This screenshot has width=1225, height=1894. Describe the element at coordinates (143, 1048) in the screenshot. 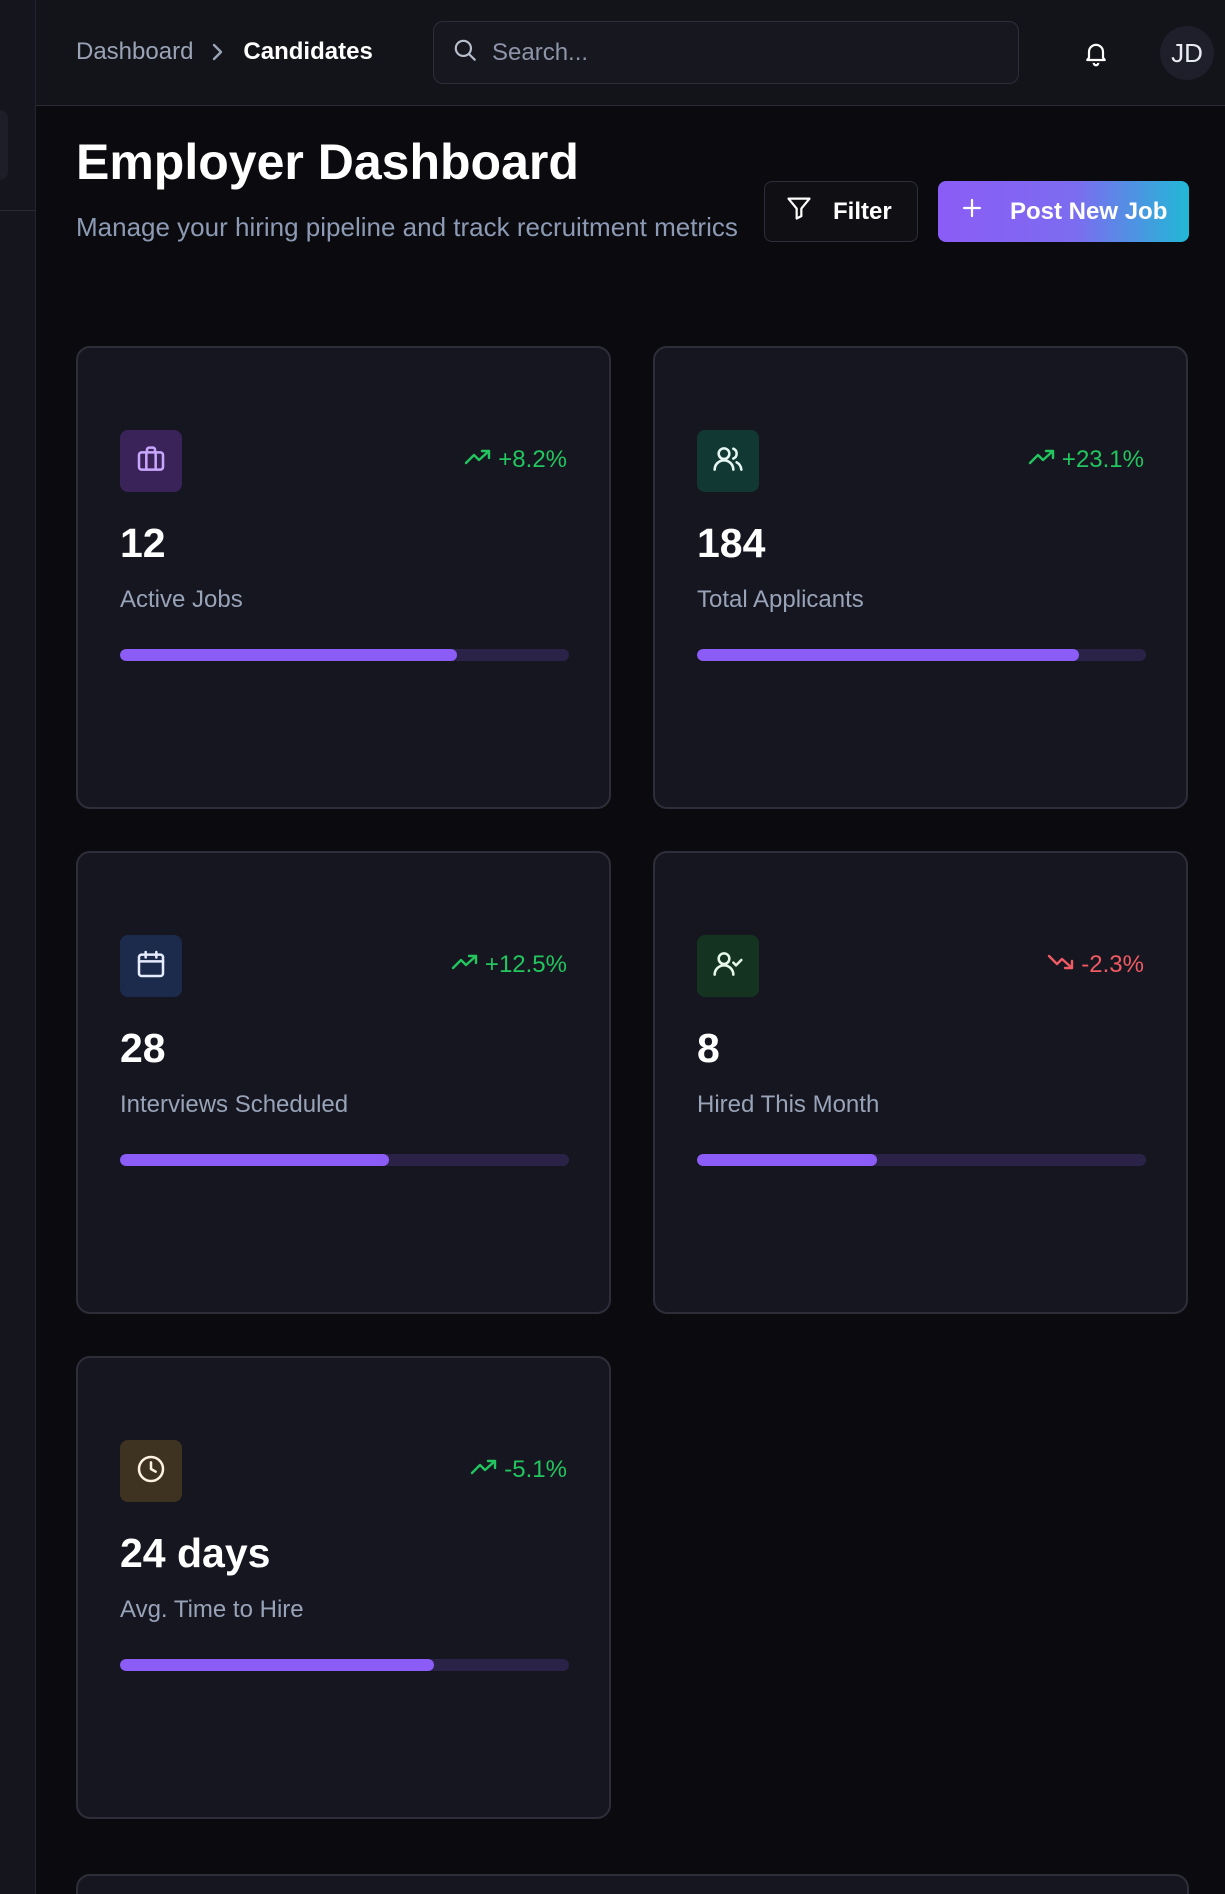

I see `stat-value: 28` at that location.